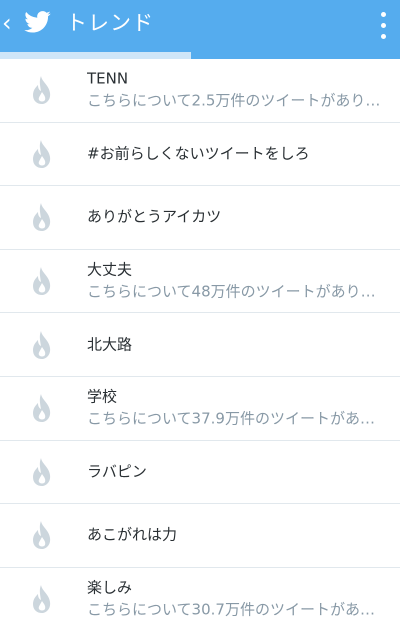 This screenshot has height=625, width=400. I want to click on trend-description: こちらについて37.9万件のツイートがあります, so click(237, 418).